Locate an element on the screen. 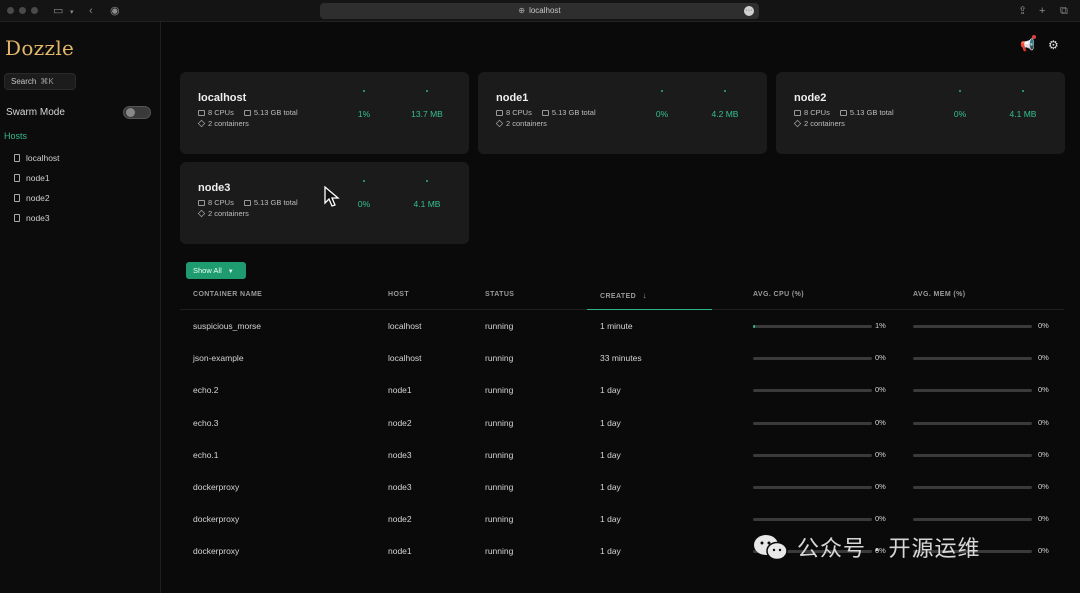 The height and width of the screenshot is (593, 1080). column-header-status: STATUS is located at coordinates (499, 294).